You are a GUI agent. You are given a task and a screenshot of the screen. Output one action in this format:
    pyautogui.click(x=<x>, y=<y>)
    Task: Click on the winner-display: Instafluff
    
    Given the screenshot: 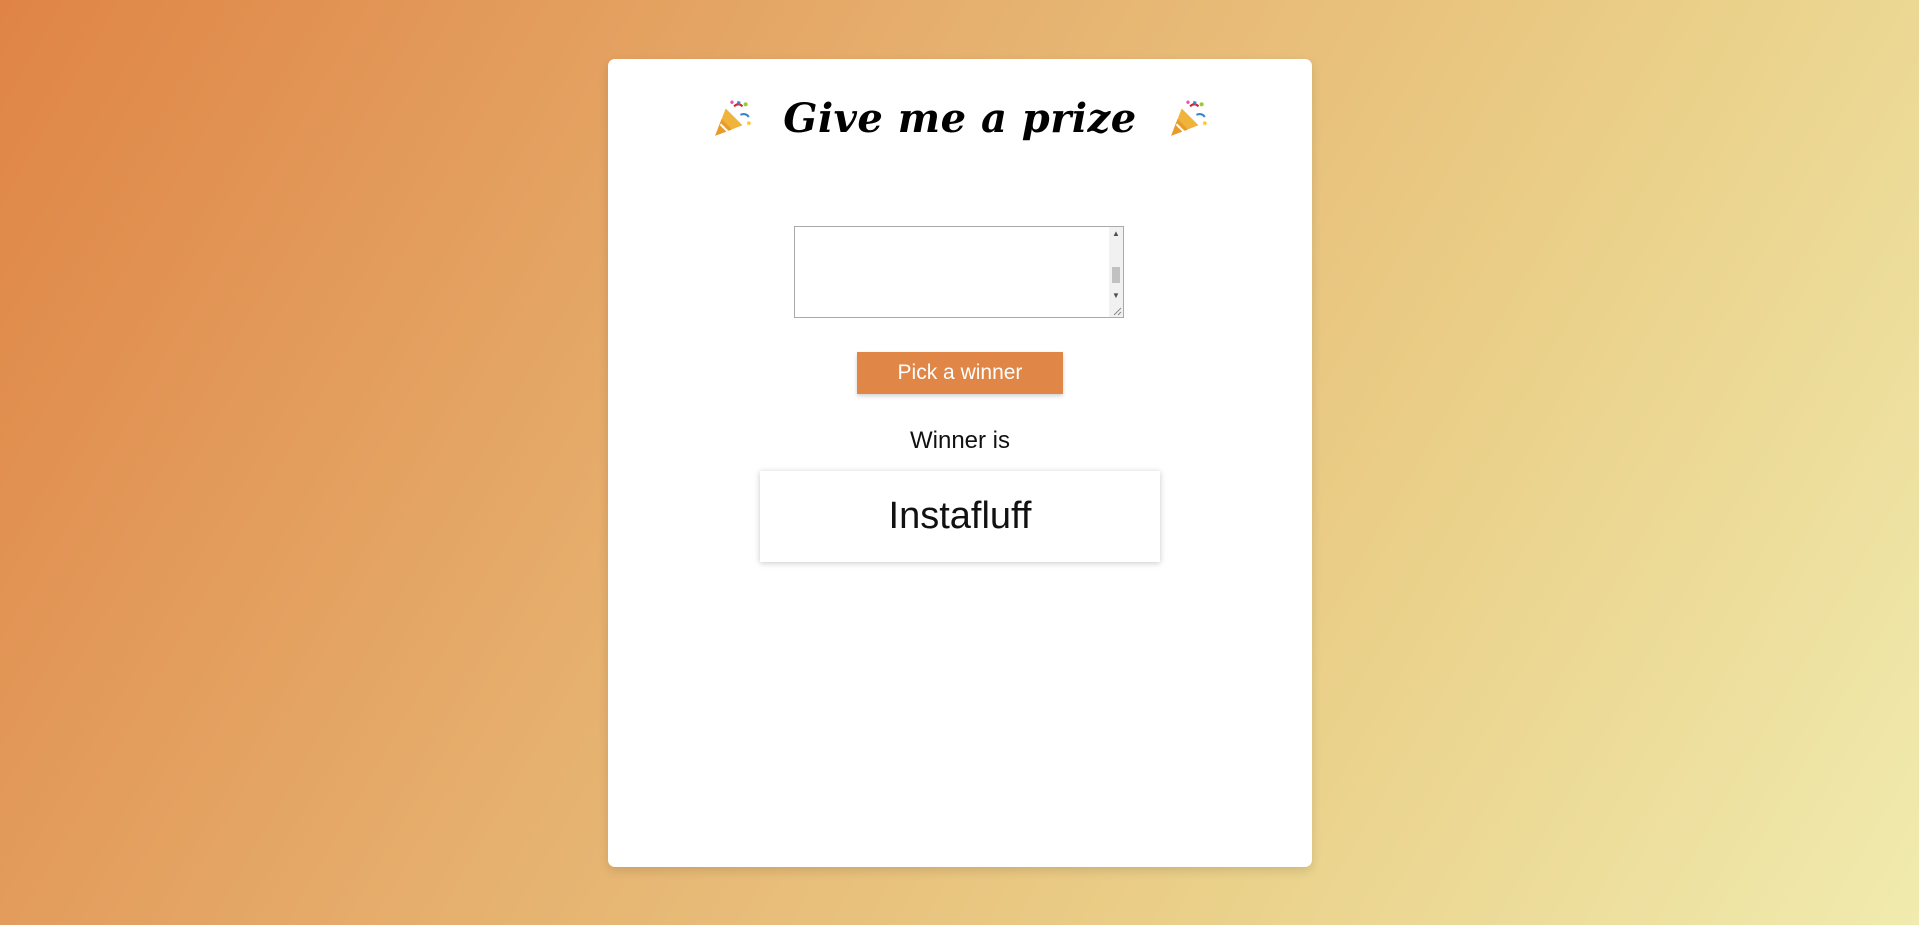 What is the action you would take?
    pyautogui.click(x=960, y=516)
    